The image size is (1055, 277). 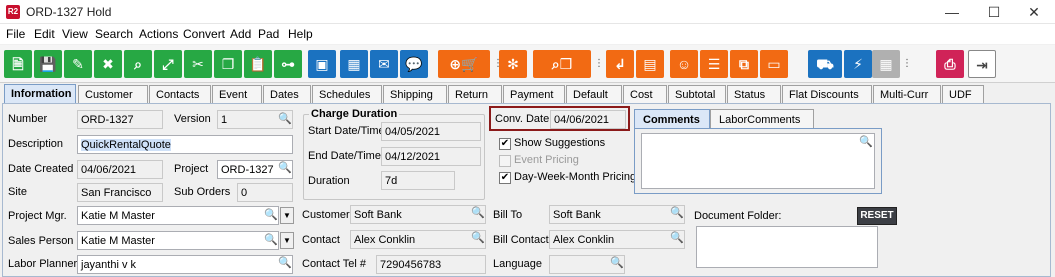 What do you see at coordinates (645, 94) in the screenshot?
I see `tab-cost: Cost` at bounding box center [645, 94].